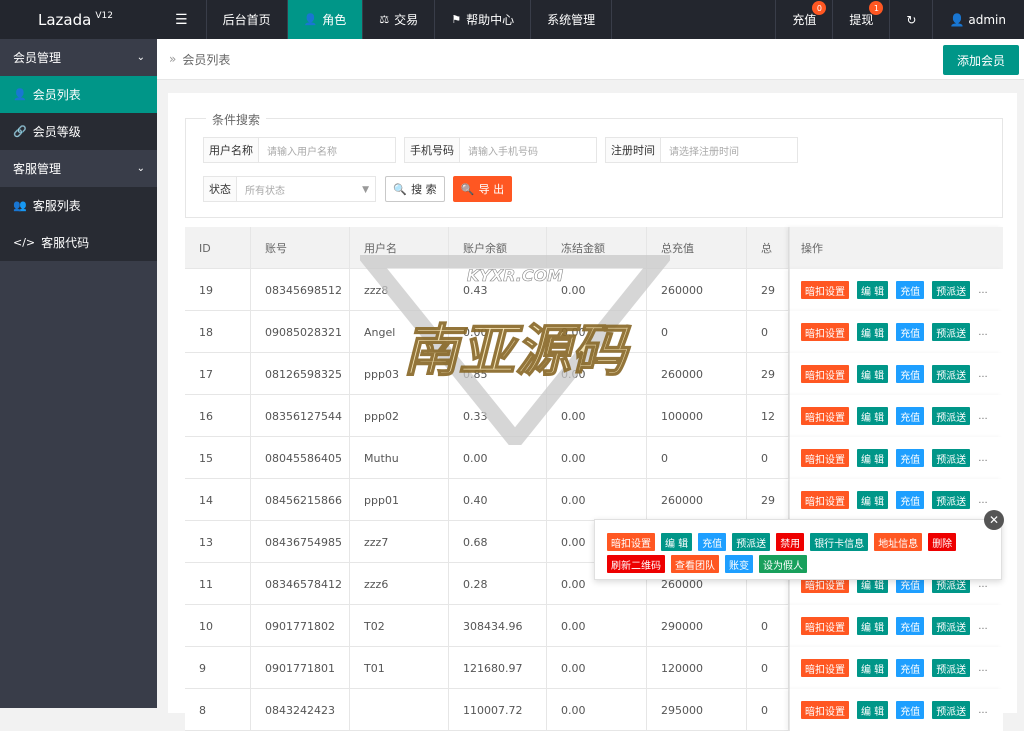  I want to click on nav-system-label: 系统管理, so click(571, 20).